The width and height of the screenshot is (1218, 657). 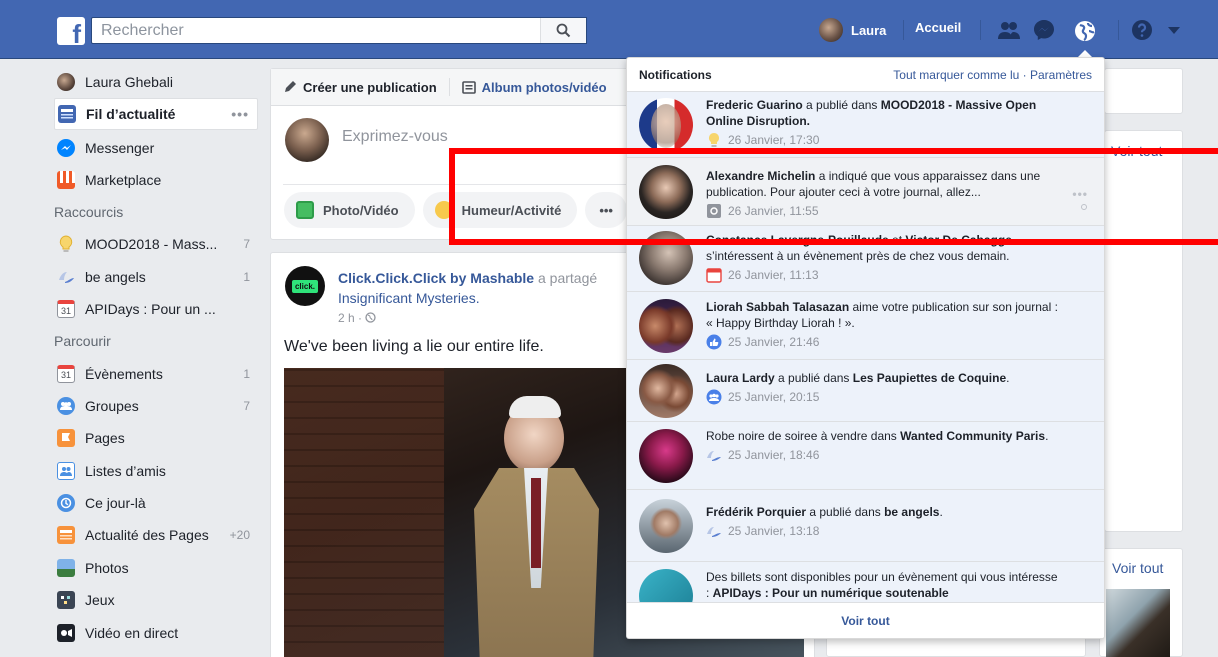 I want to click on like-icon, so click(x=714, y=342).